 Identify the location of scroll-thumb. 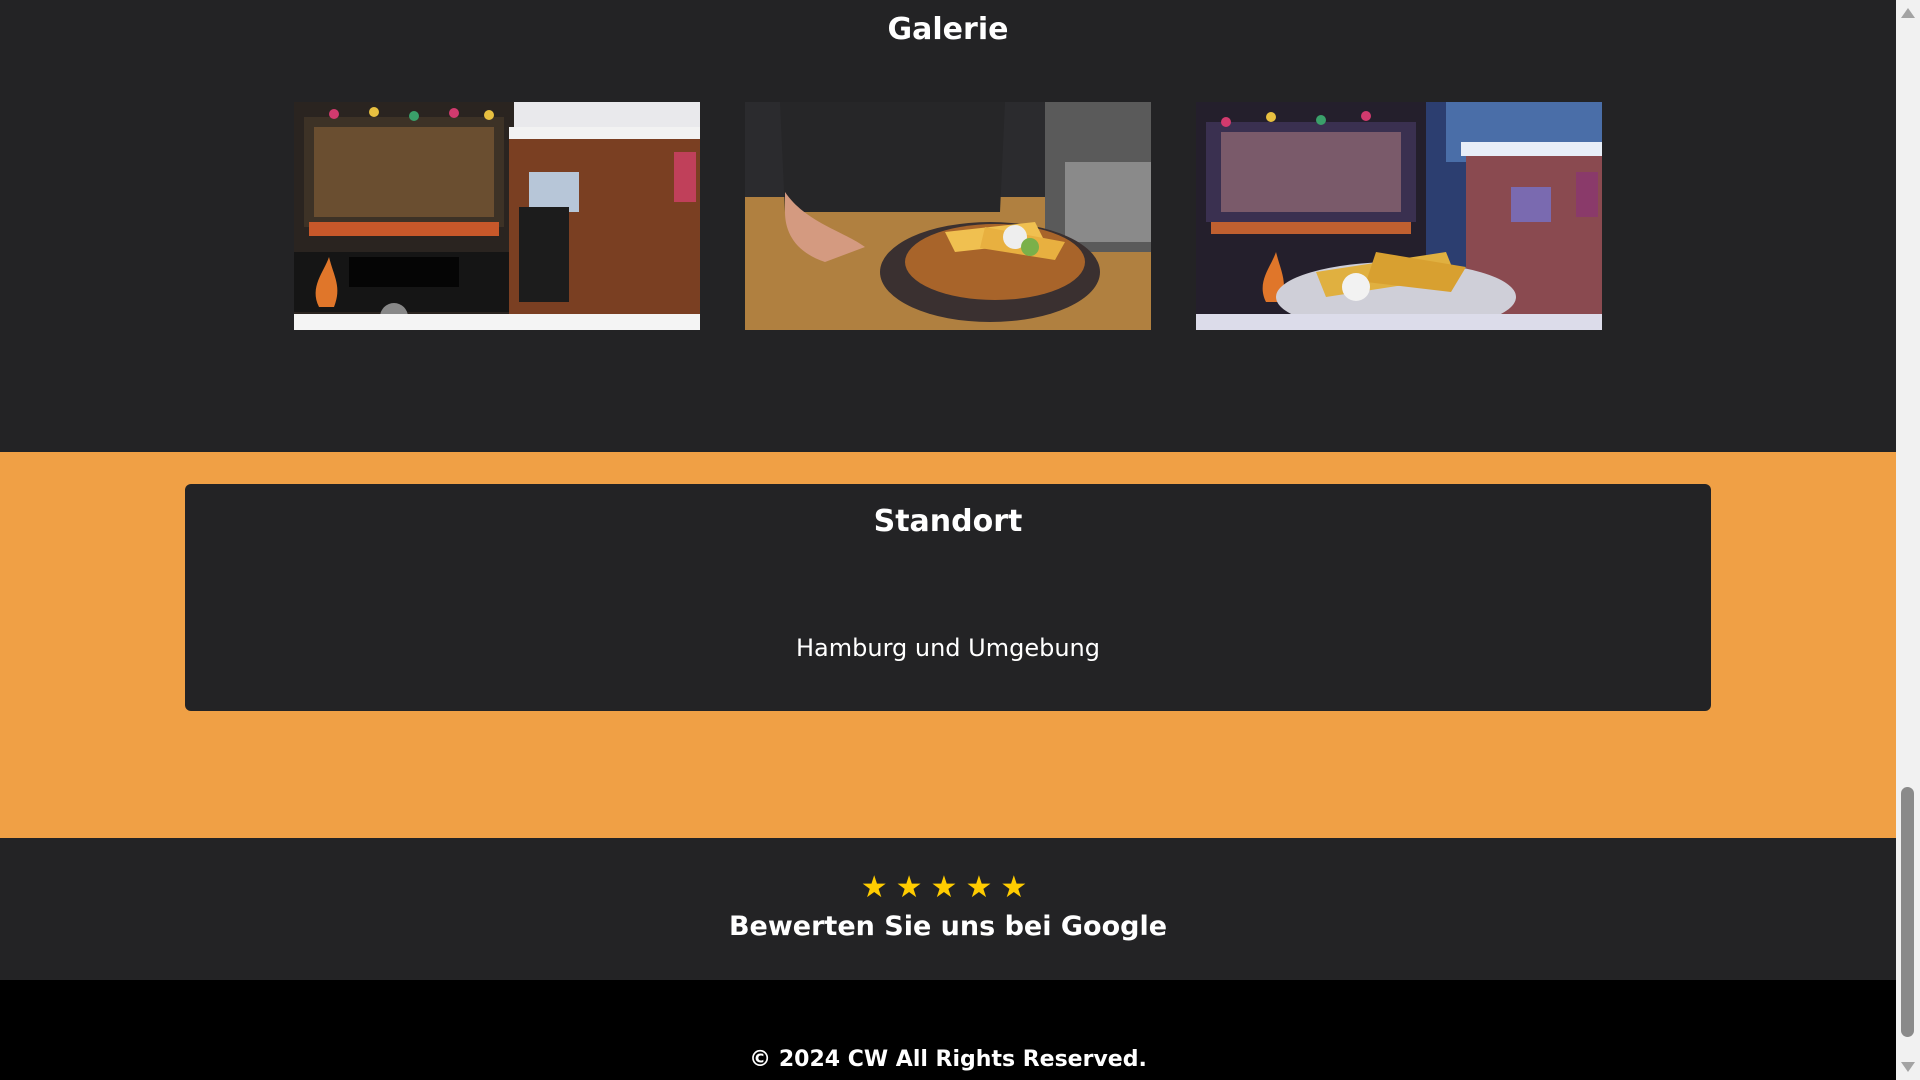
(1907, 912).